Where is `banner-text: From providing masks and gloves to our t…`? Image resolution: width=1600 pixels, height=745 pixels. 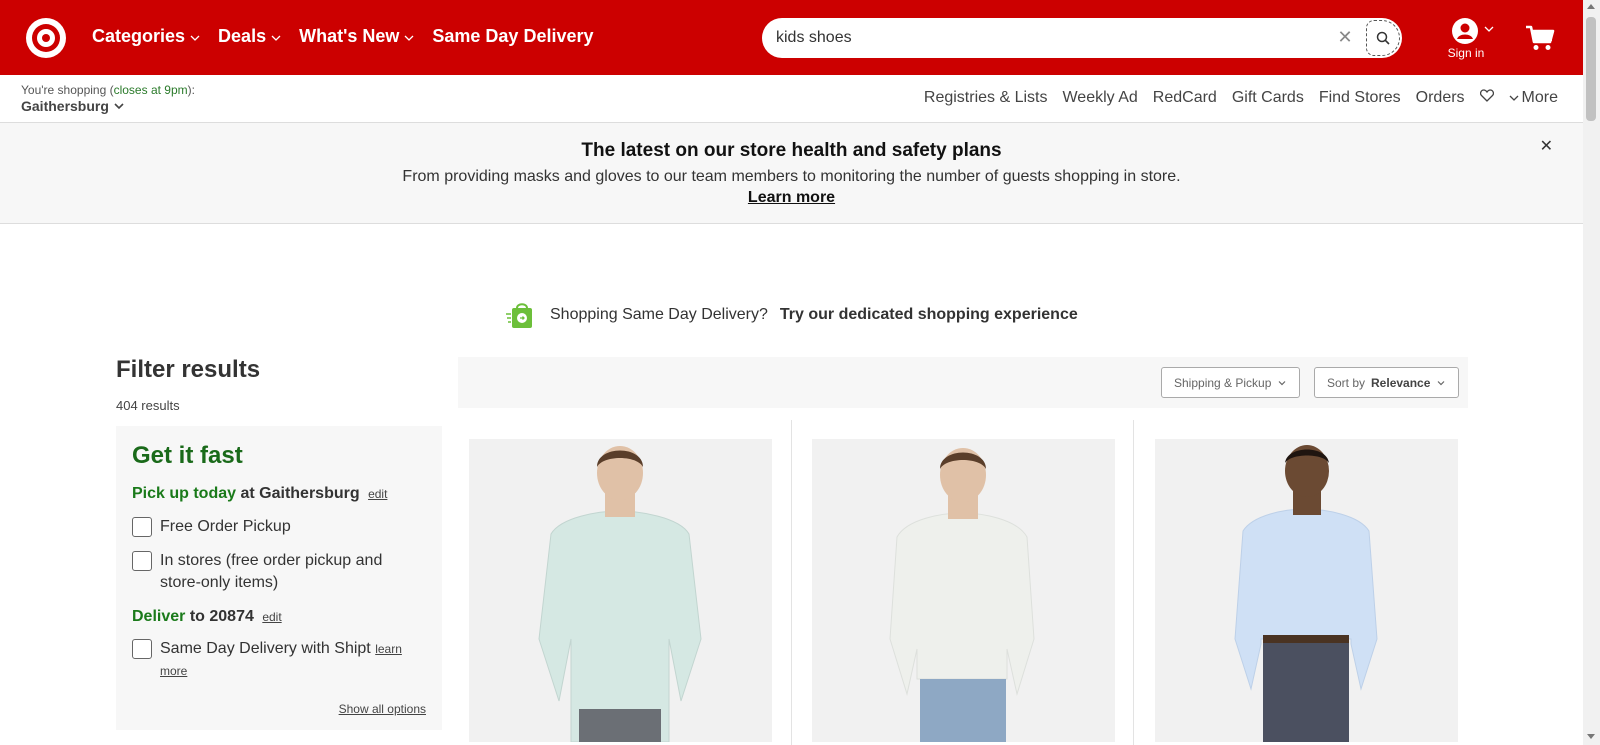
banner-text: From providing masks and gloves to our t… is located at coordinates (791, 176).